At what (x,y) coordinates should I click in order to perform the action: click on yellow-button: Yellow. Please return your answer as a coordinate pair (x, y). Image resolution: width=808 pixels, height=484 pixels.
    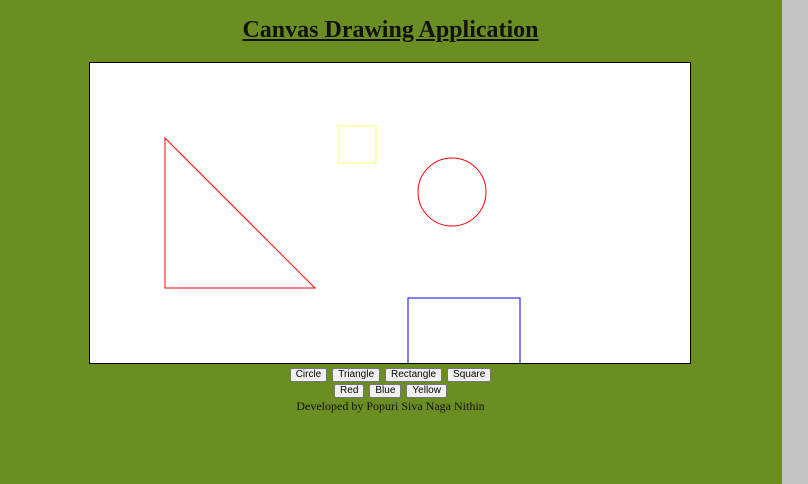
    Looking at the image, I should click on (426, 391).